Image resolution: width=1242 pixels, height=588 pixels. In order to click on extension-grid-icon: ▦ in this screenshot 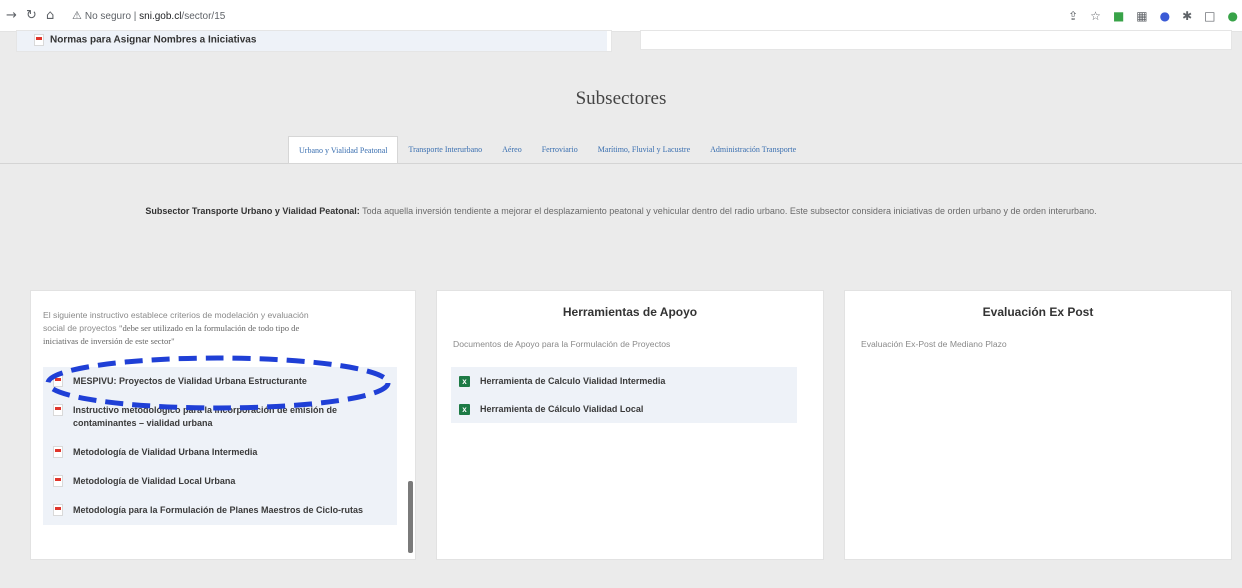, I will do `click(1141, 16)`.